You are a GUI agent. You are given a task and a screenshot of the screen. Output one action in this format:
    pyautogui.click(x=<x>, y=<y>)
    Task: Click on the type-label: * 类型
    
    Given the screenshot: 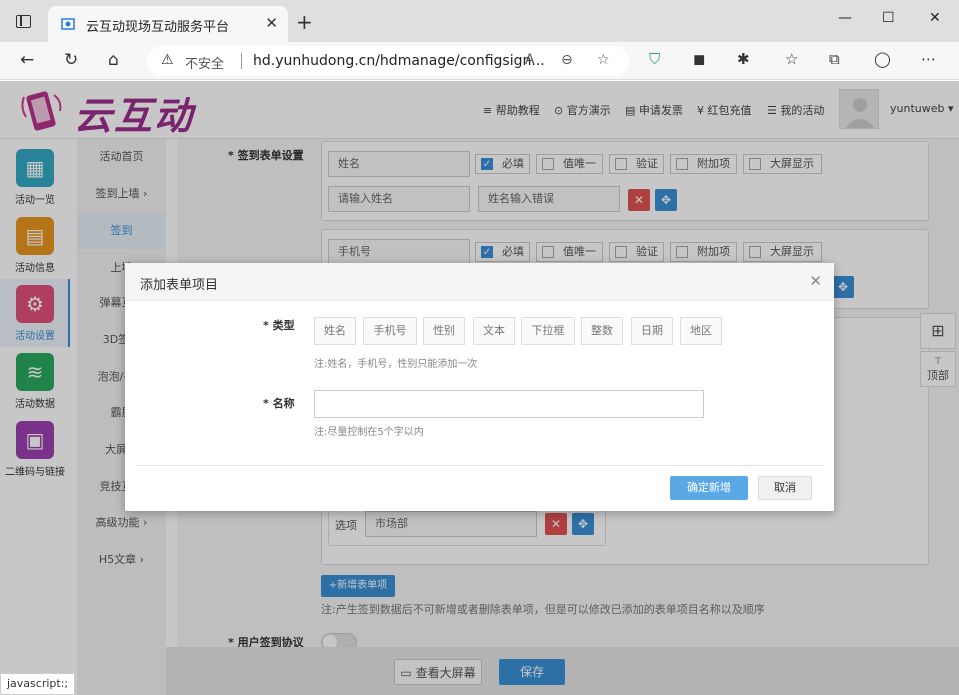 What is the action you would take?
    pyautogui.click(x=279, y=325)
    